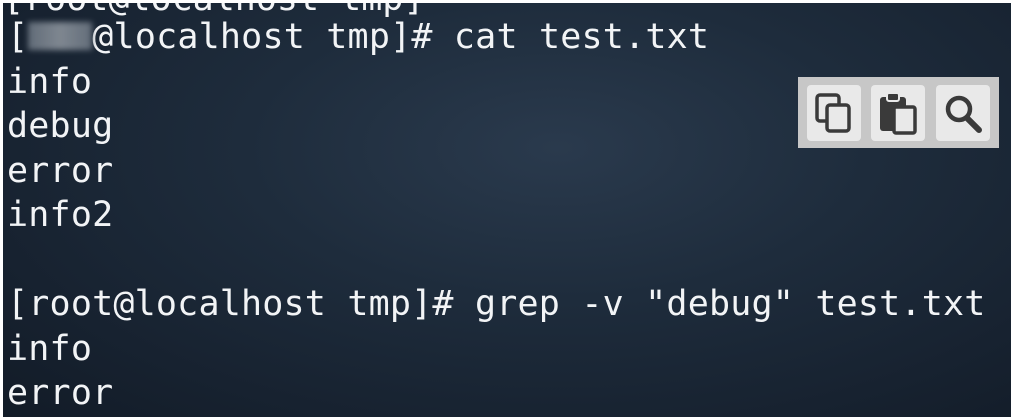  I want to click on search-button, so click(962, 112).